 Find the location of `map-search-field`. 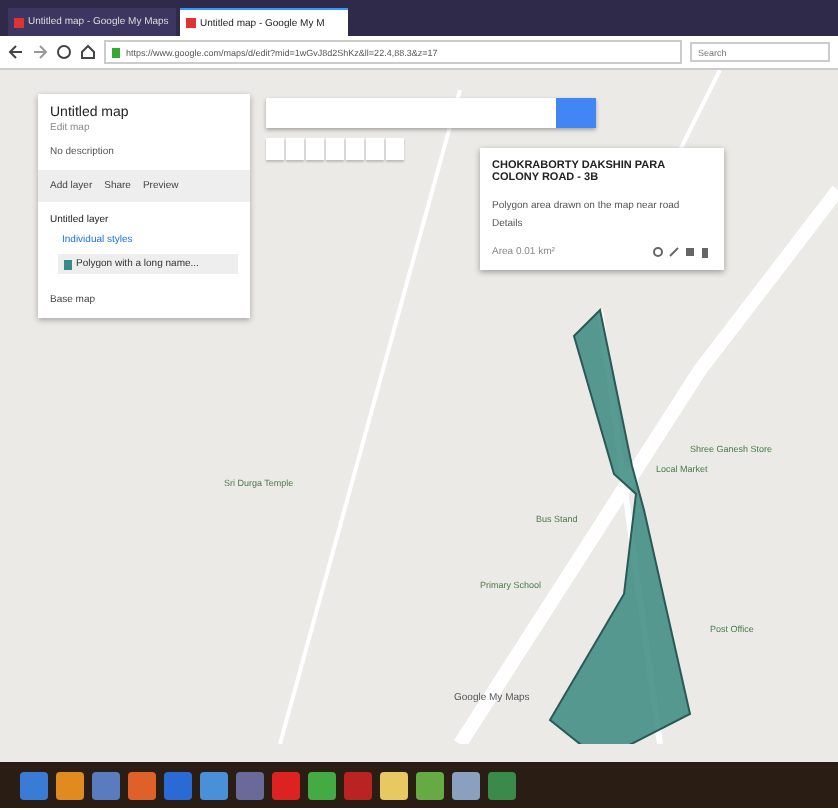

map-search-field is located at coordinates (431, 113).